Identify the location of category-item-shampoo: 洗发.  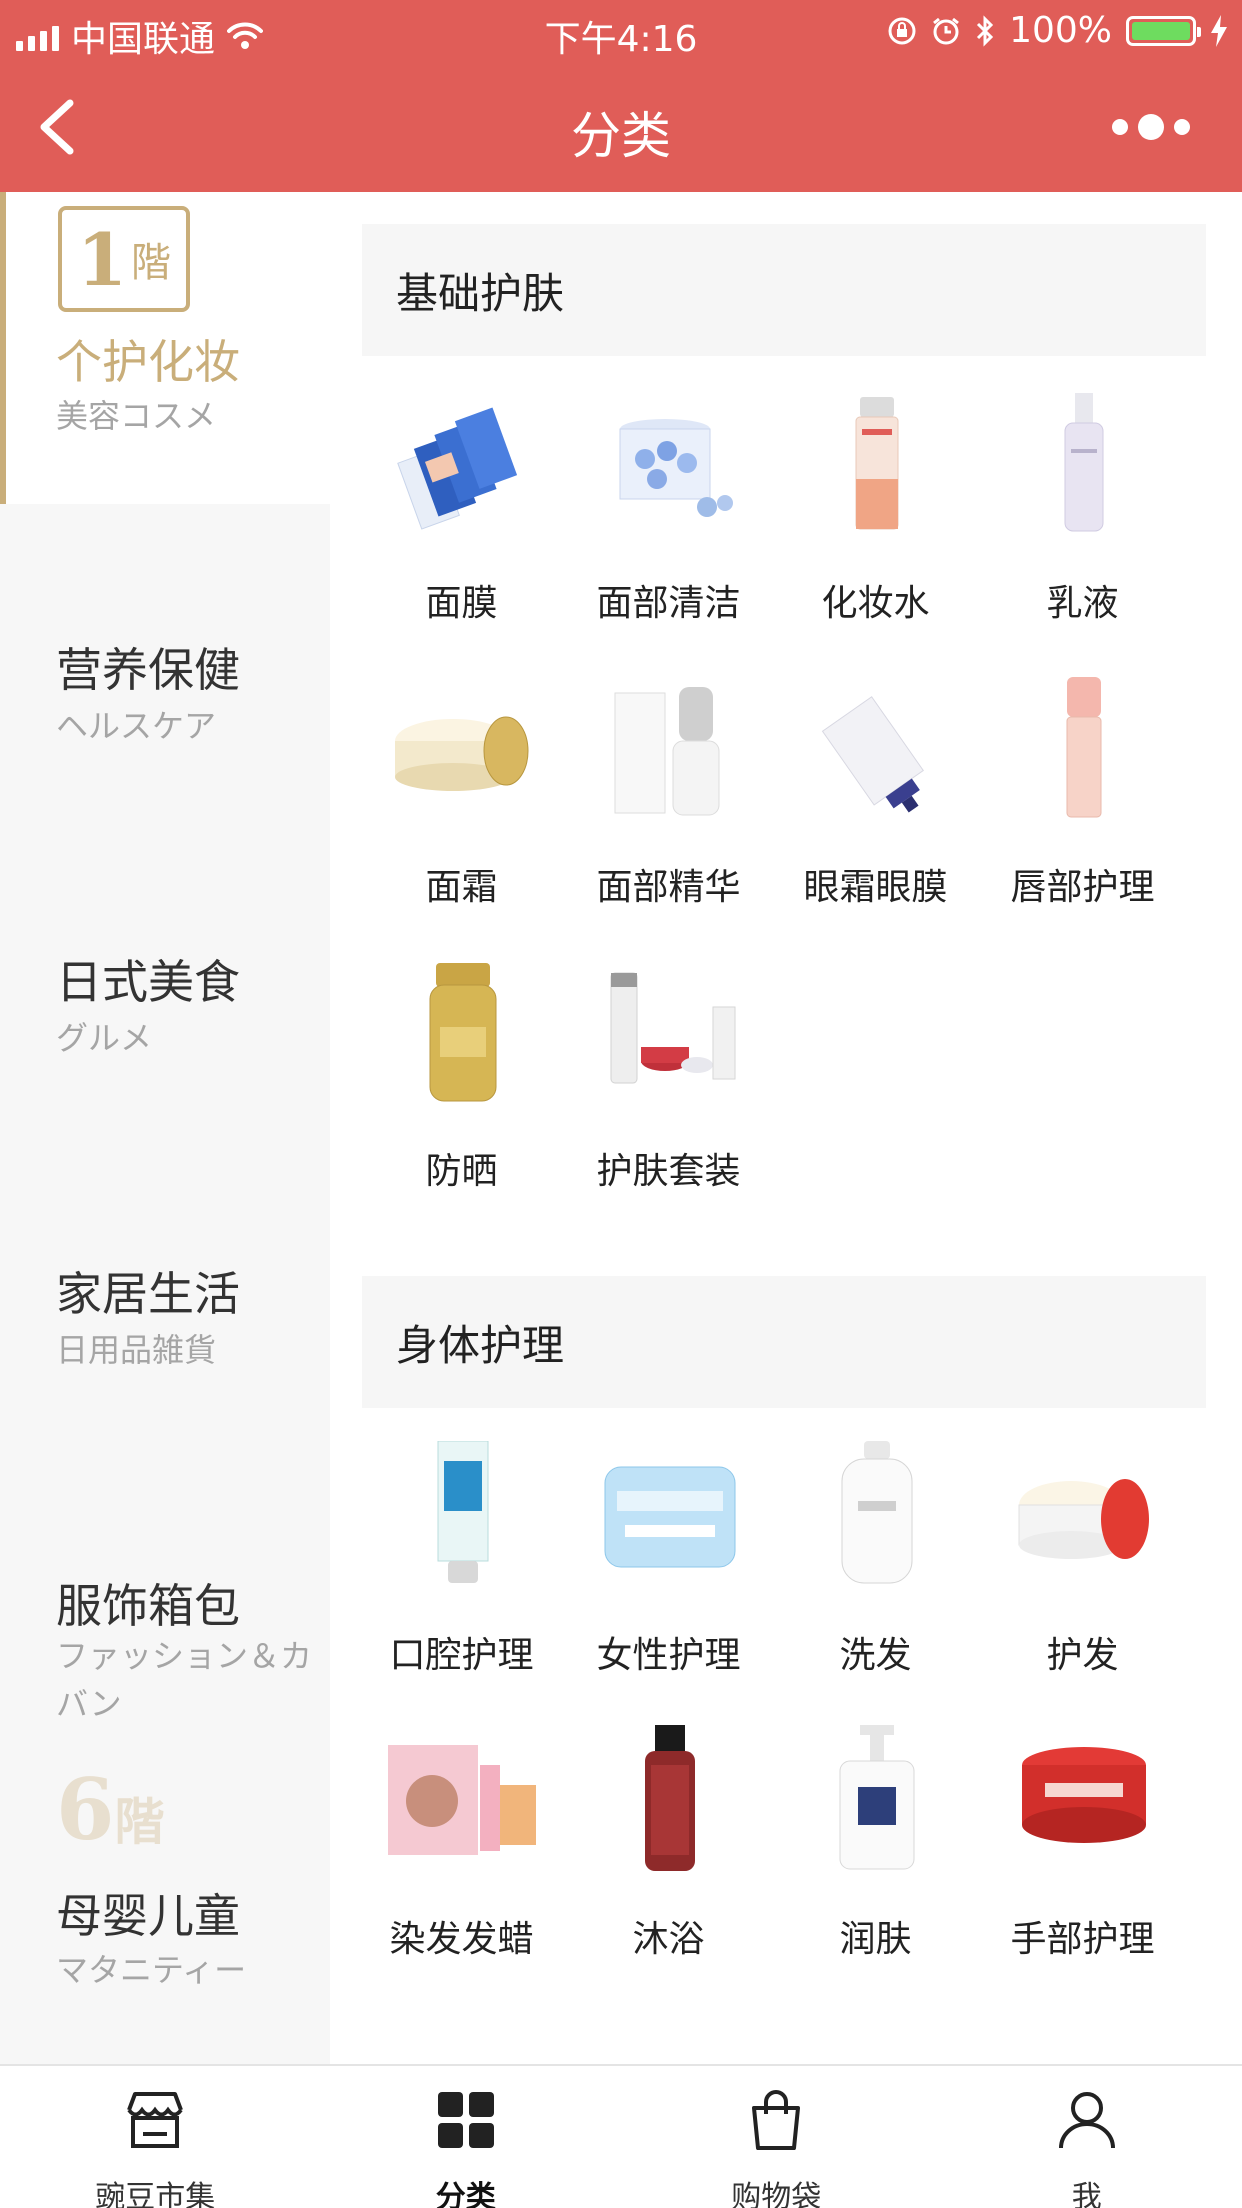
(875, 1571).